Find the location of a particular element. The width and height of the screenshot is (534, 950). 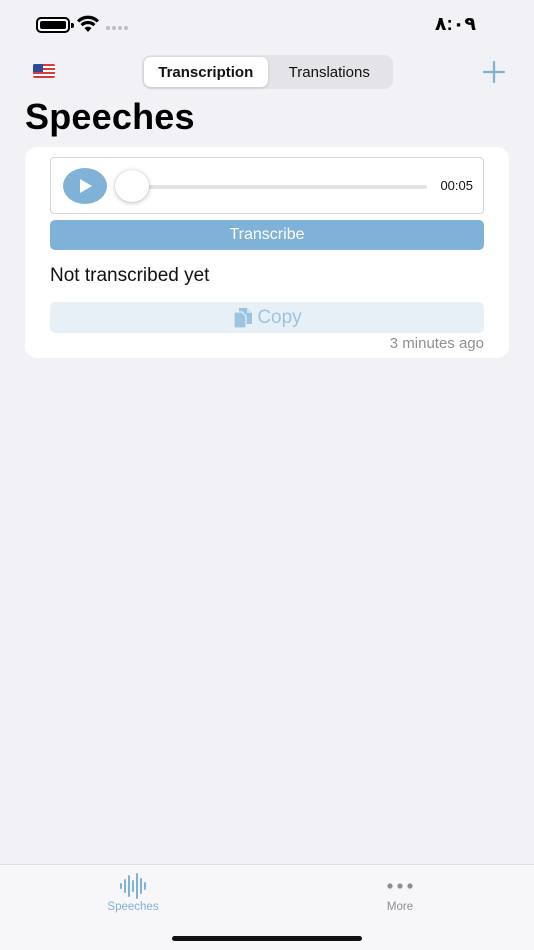

timestamp: 3 minutes ago is located at coordinates (436, 343).